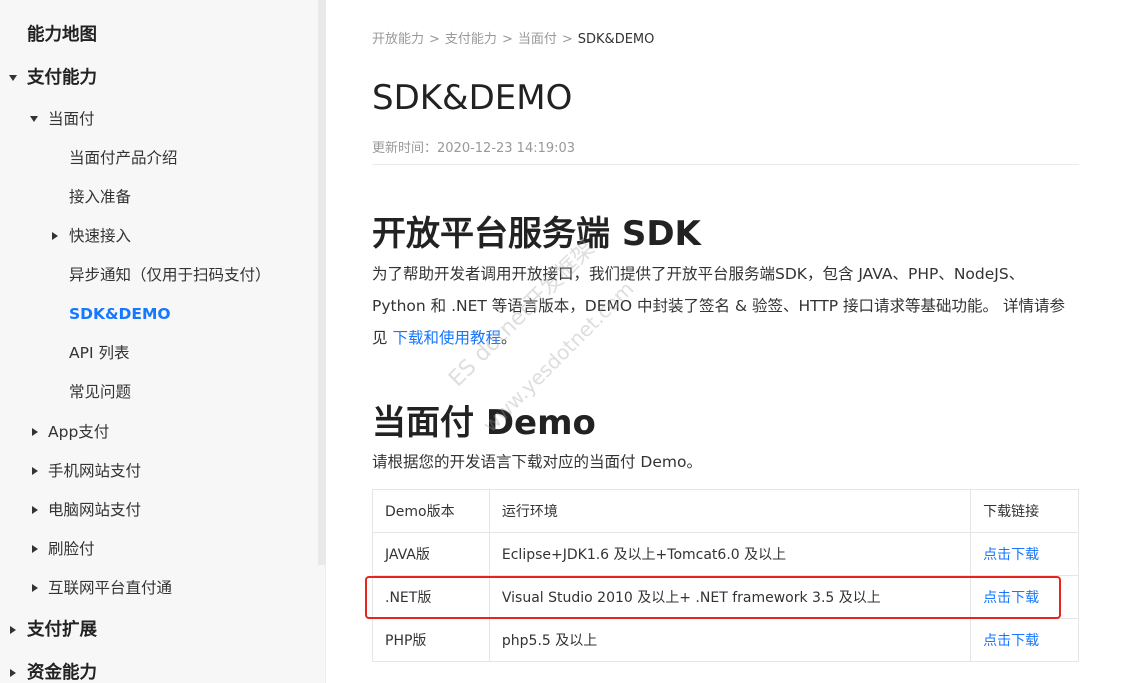 The height and width of the screenshot is (683, 1136). What do you see at coordinates (1024, 511) in the screenshot?
I see `column-header: 下载链接` at bounding box center [1024, 511].